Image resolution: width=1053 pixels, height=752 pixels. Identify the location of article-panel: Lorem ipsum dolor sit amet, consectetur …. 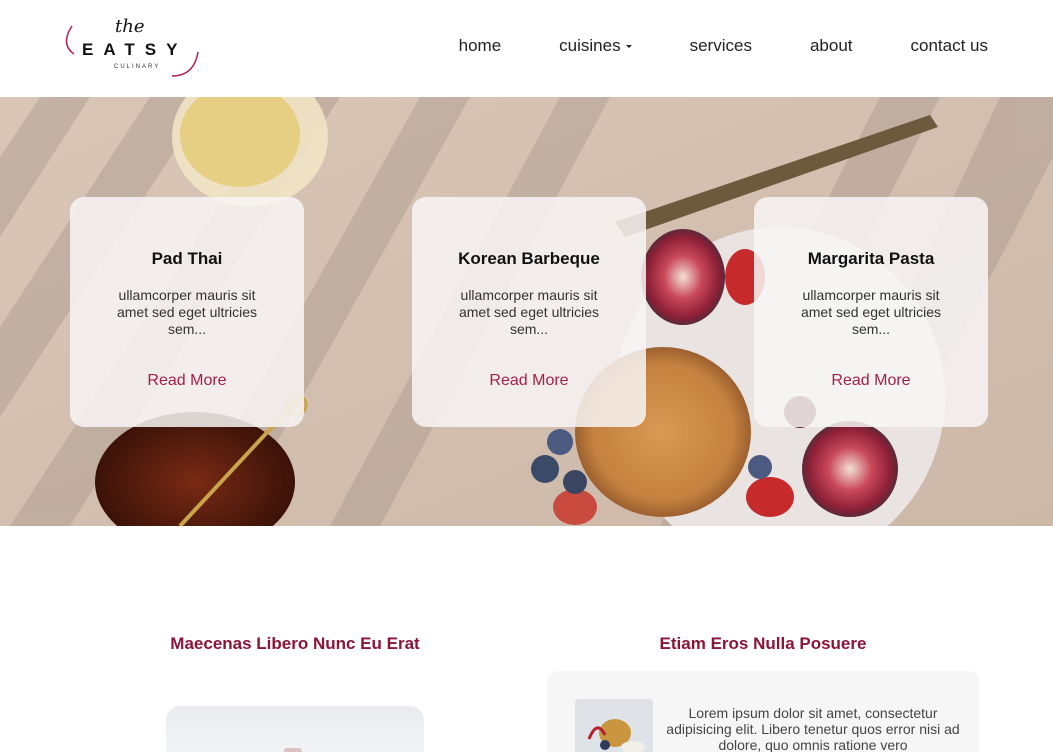
(763, 711).